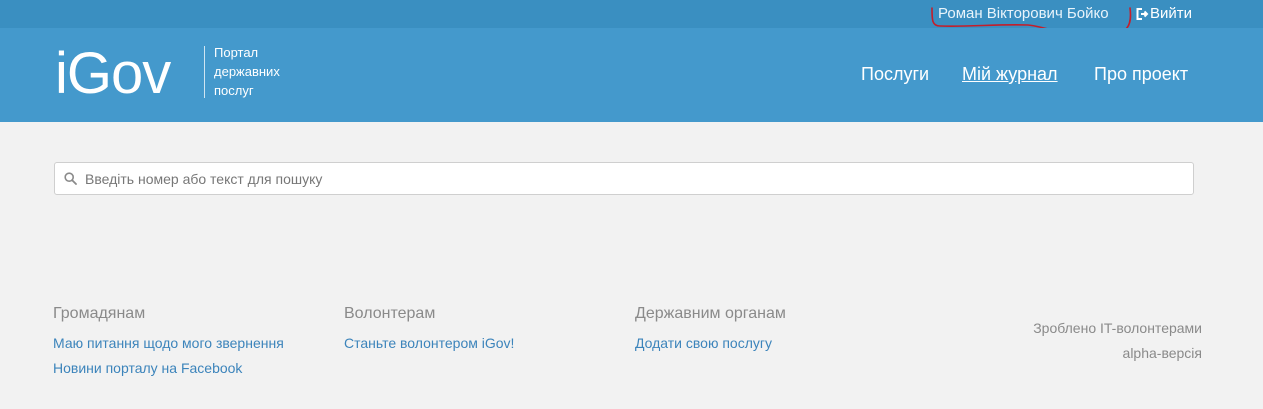 Image resolution: width=1263 pixels, height=409 pixels. I want to click on portal-tagline: Портал державних послуг, so click(264, 71).